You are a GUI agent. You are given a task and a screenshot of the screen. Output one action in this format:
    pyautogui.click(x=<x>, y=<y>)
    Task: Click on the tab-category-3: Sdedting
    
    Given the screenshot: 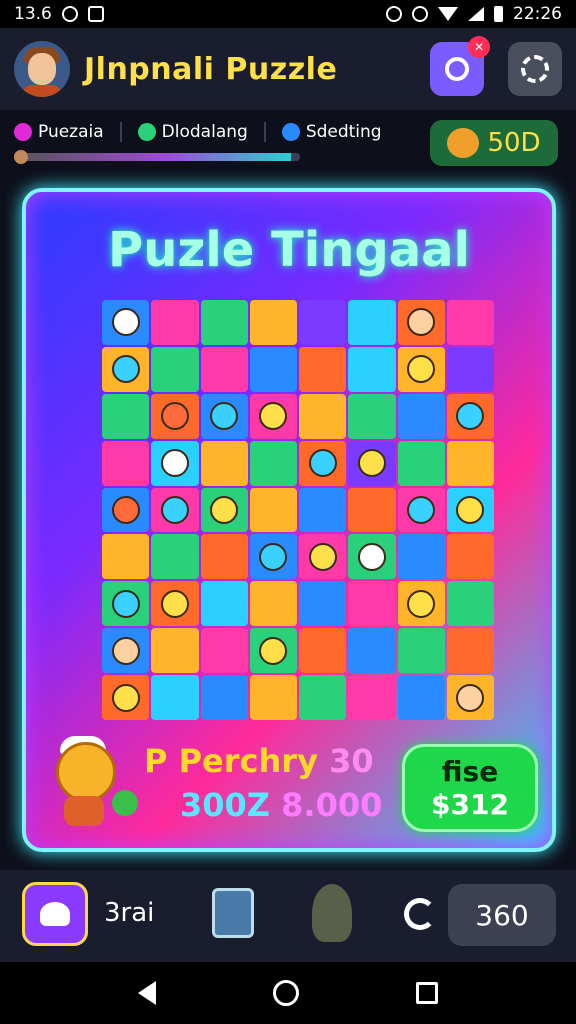 What is the action you would take?
    pyautogui.click(x=331, y=132)
    